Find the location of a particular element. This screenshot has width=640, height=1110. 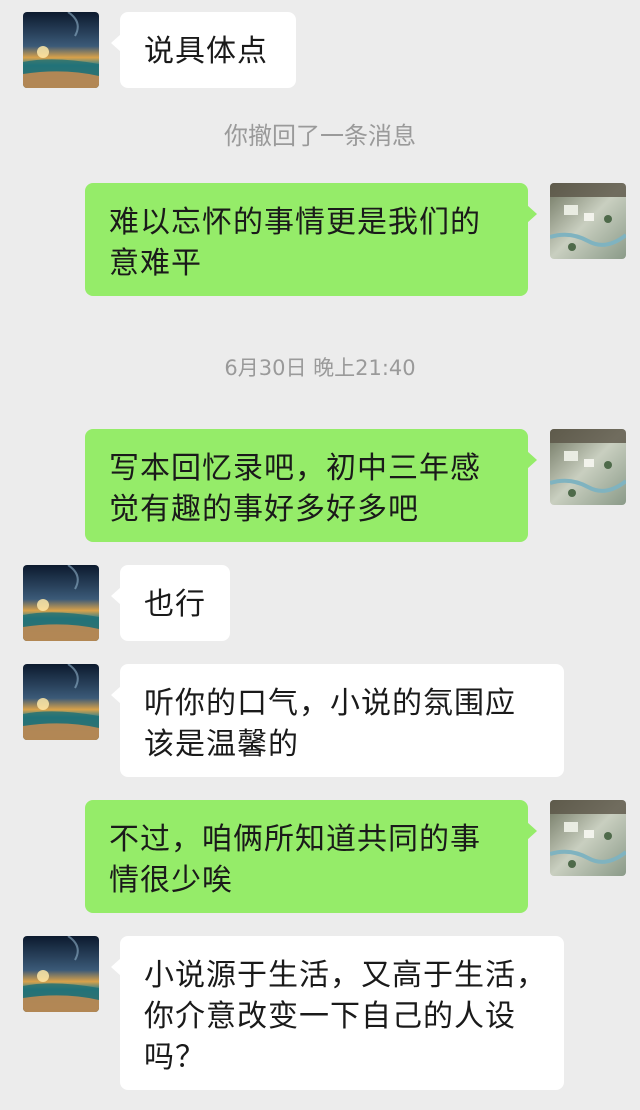

message-bubble-incoming: 听你的口气，小说的氛围应 该是温馨的 is located at coordinates (337, 720).